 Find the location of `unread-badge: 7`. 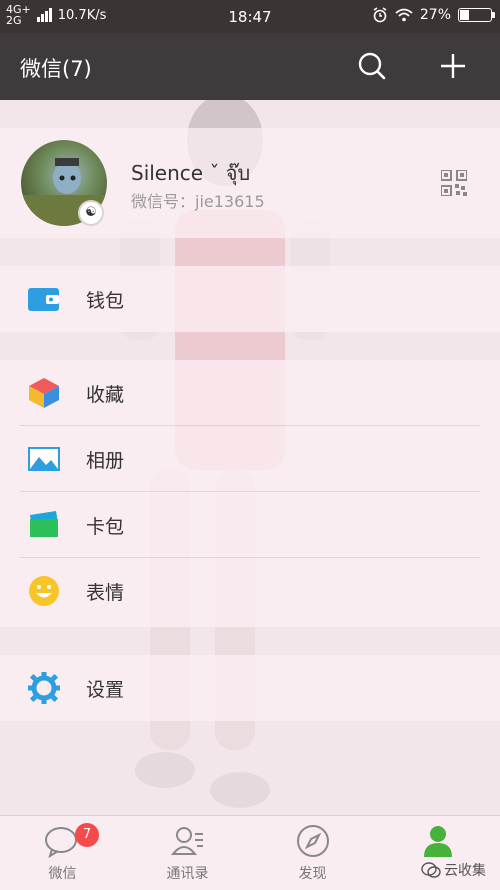

unread-badge: 7 is located at coordinates (87, 835).